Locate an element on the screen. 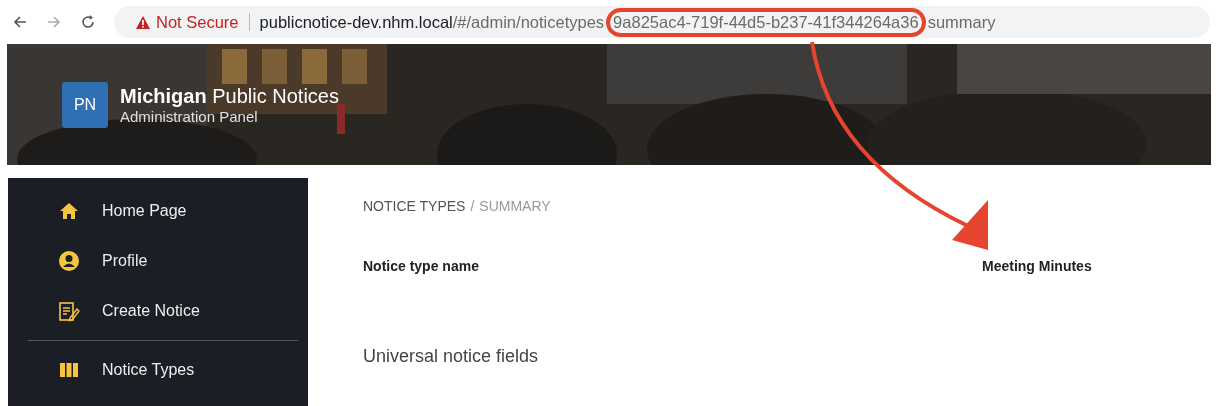 This screenshot has height=406, width=1218. url-id: 9a825ac4-719f-44d5-b237-41f344264a36 is located at coordinates (766, 21).